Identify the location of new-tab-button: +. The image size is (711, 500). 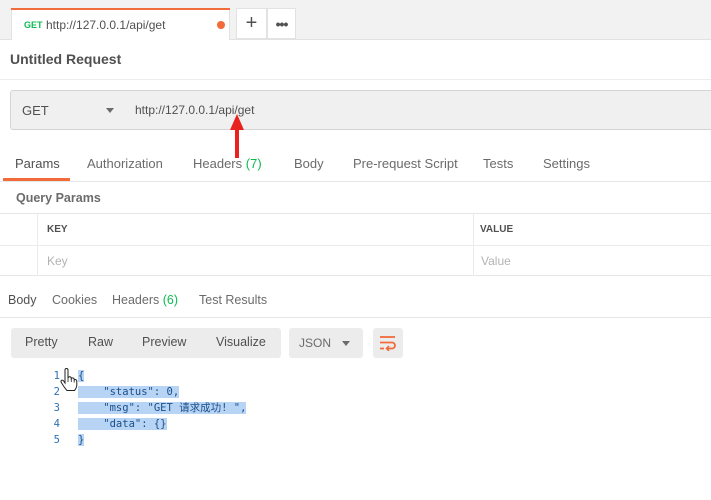
(251, 23).